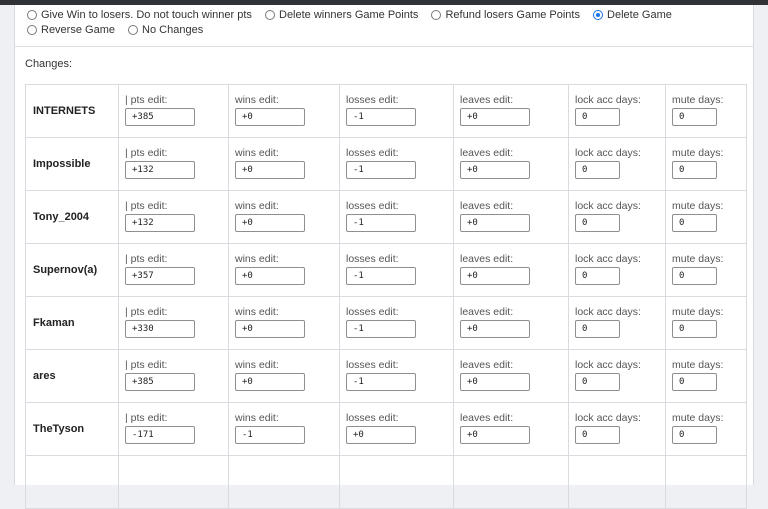 This screenshot has height=509, width=768. What do you see at coordinates (72, 217) in the screenshot?
I see `player-name: Tony_2004` at bounding box center [72, 217].